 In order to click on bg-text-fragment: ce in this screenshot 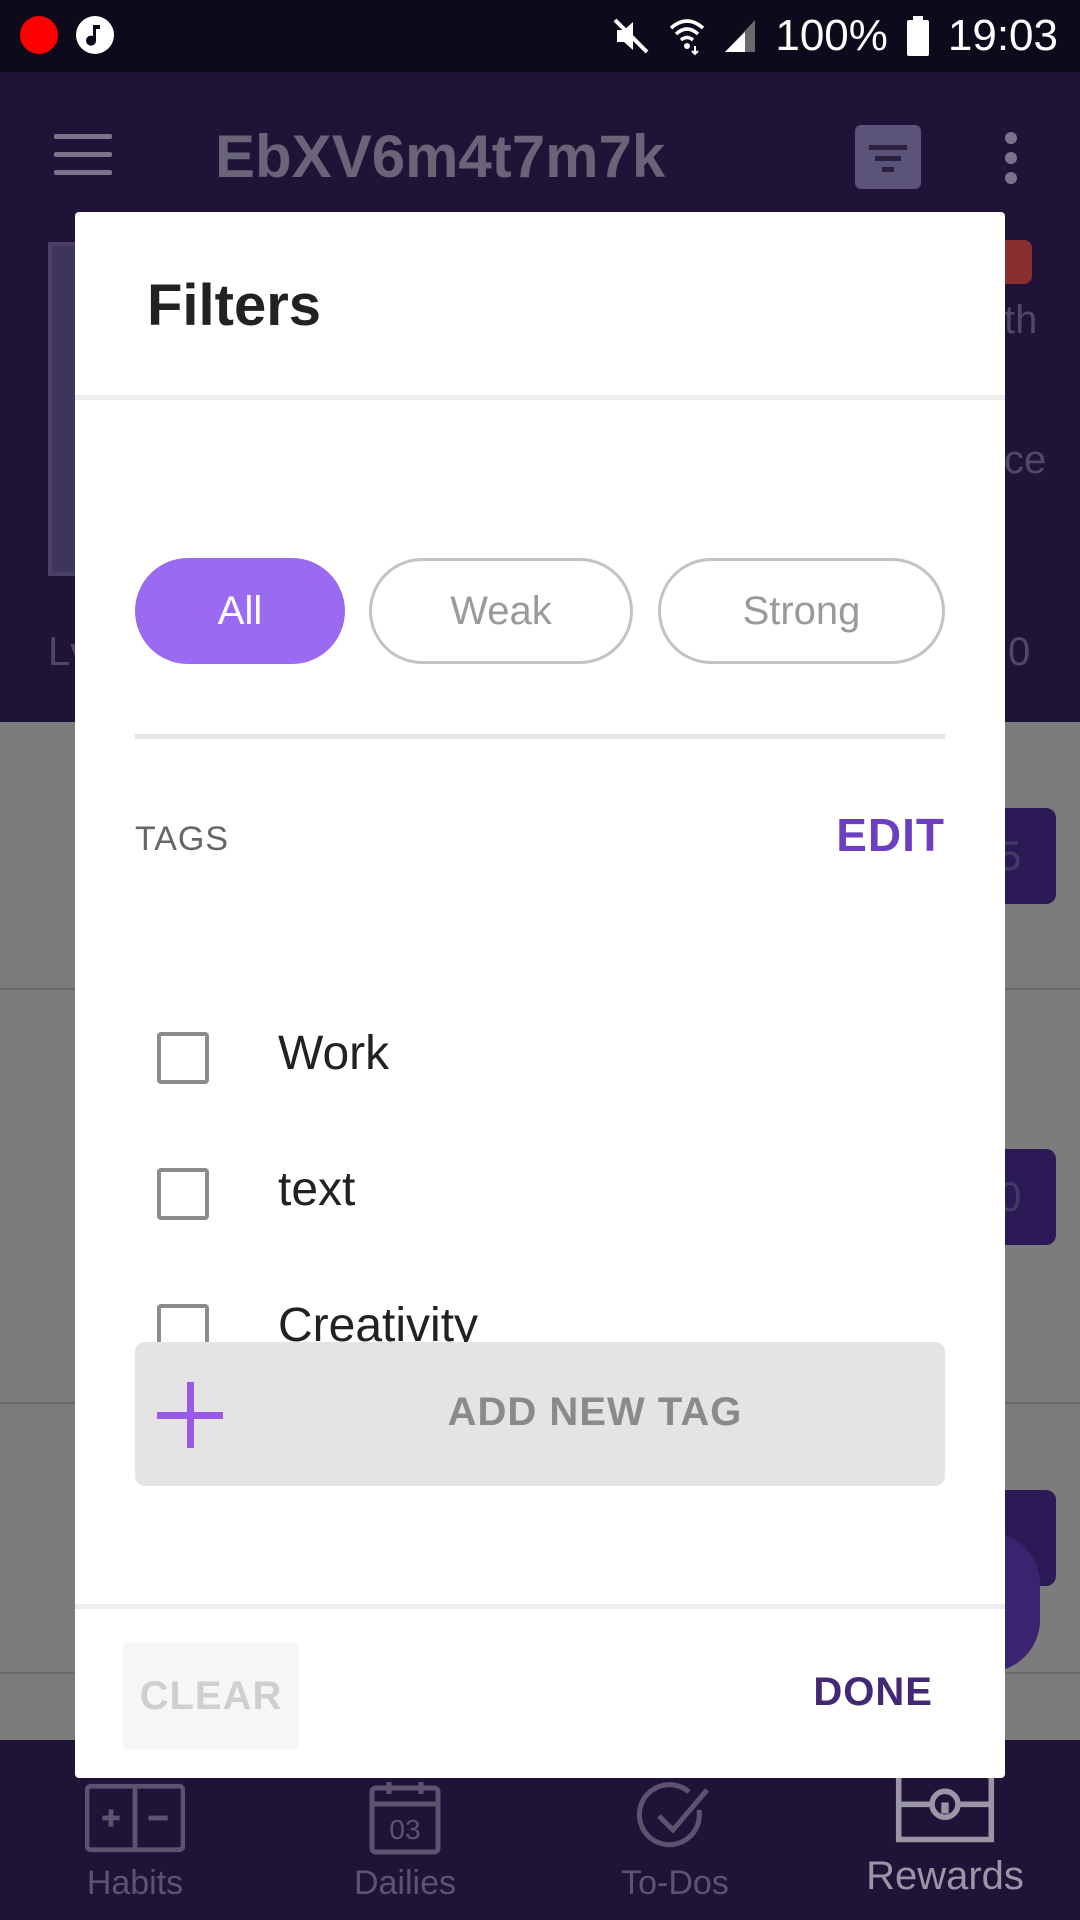, I will do `click(1025, 460)`.